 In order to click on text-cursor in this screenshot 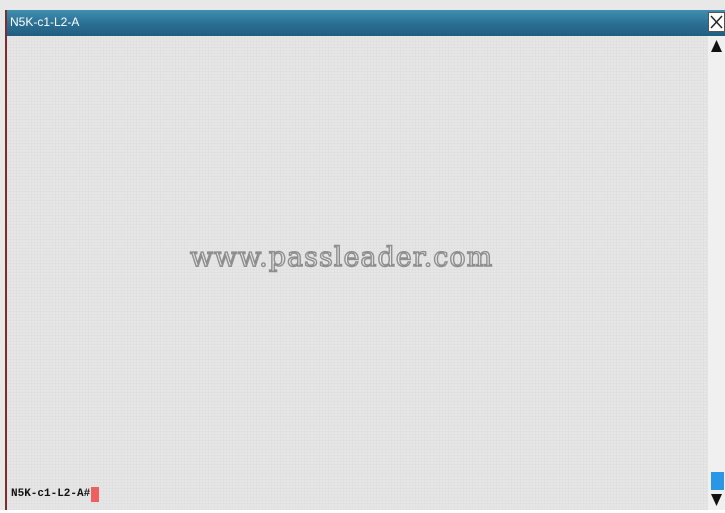, I will do `click(95, 494)`.